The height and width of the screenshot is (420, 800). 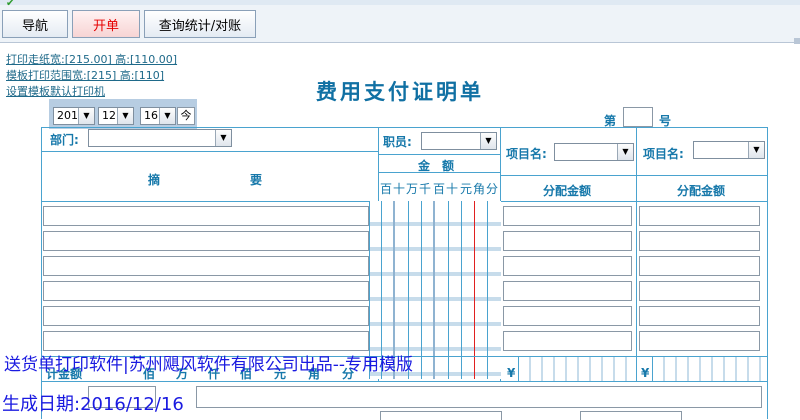 I want to click on project-select-2: ▼, so click(x=729, y=150).